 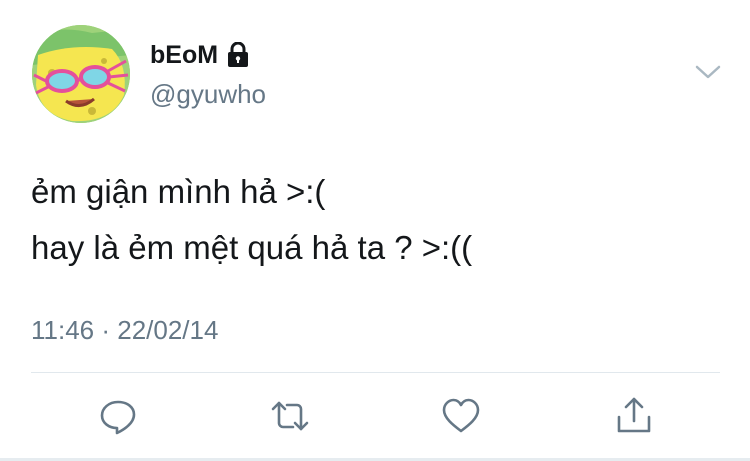 What do you see at coordinates (375, 416) in the screenshot?
I see `action-bar` at bounding box center [375, 416].